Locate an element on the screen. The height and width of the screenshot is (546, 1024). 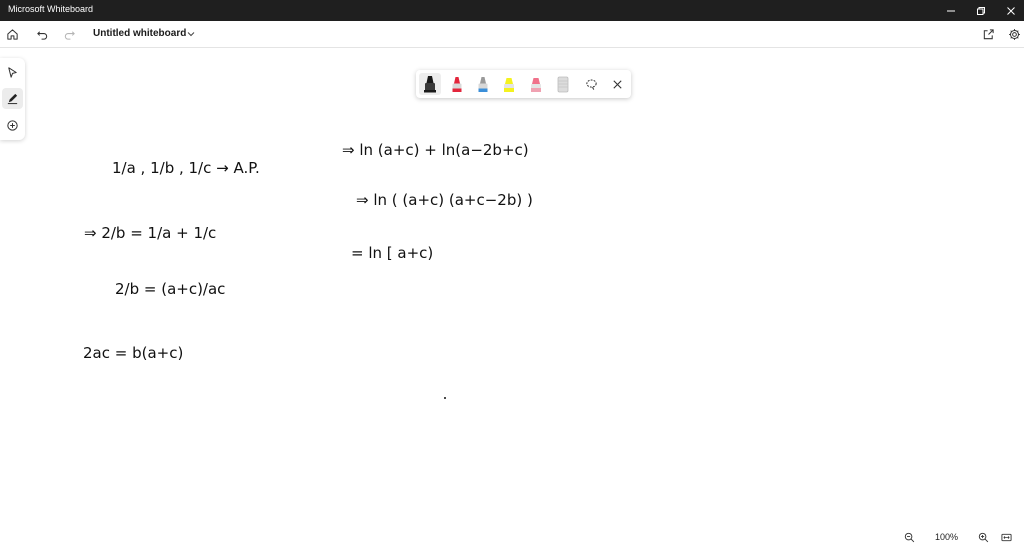
share-icon is located at coordinates (988, 33).